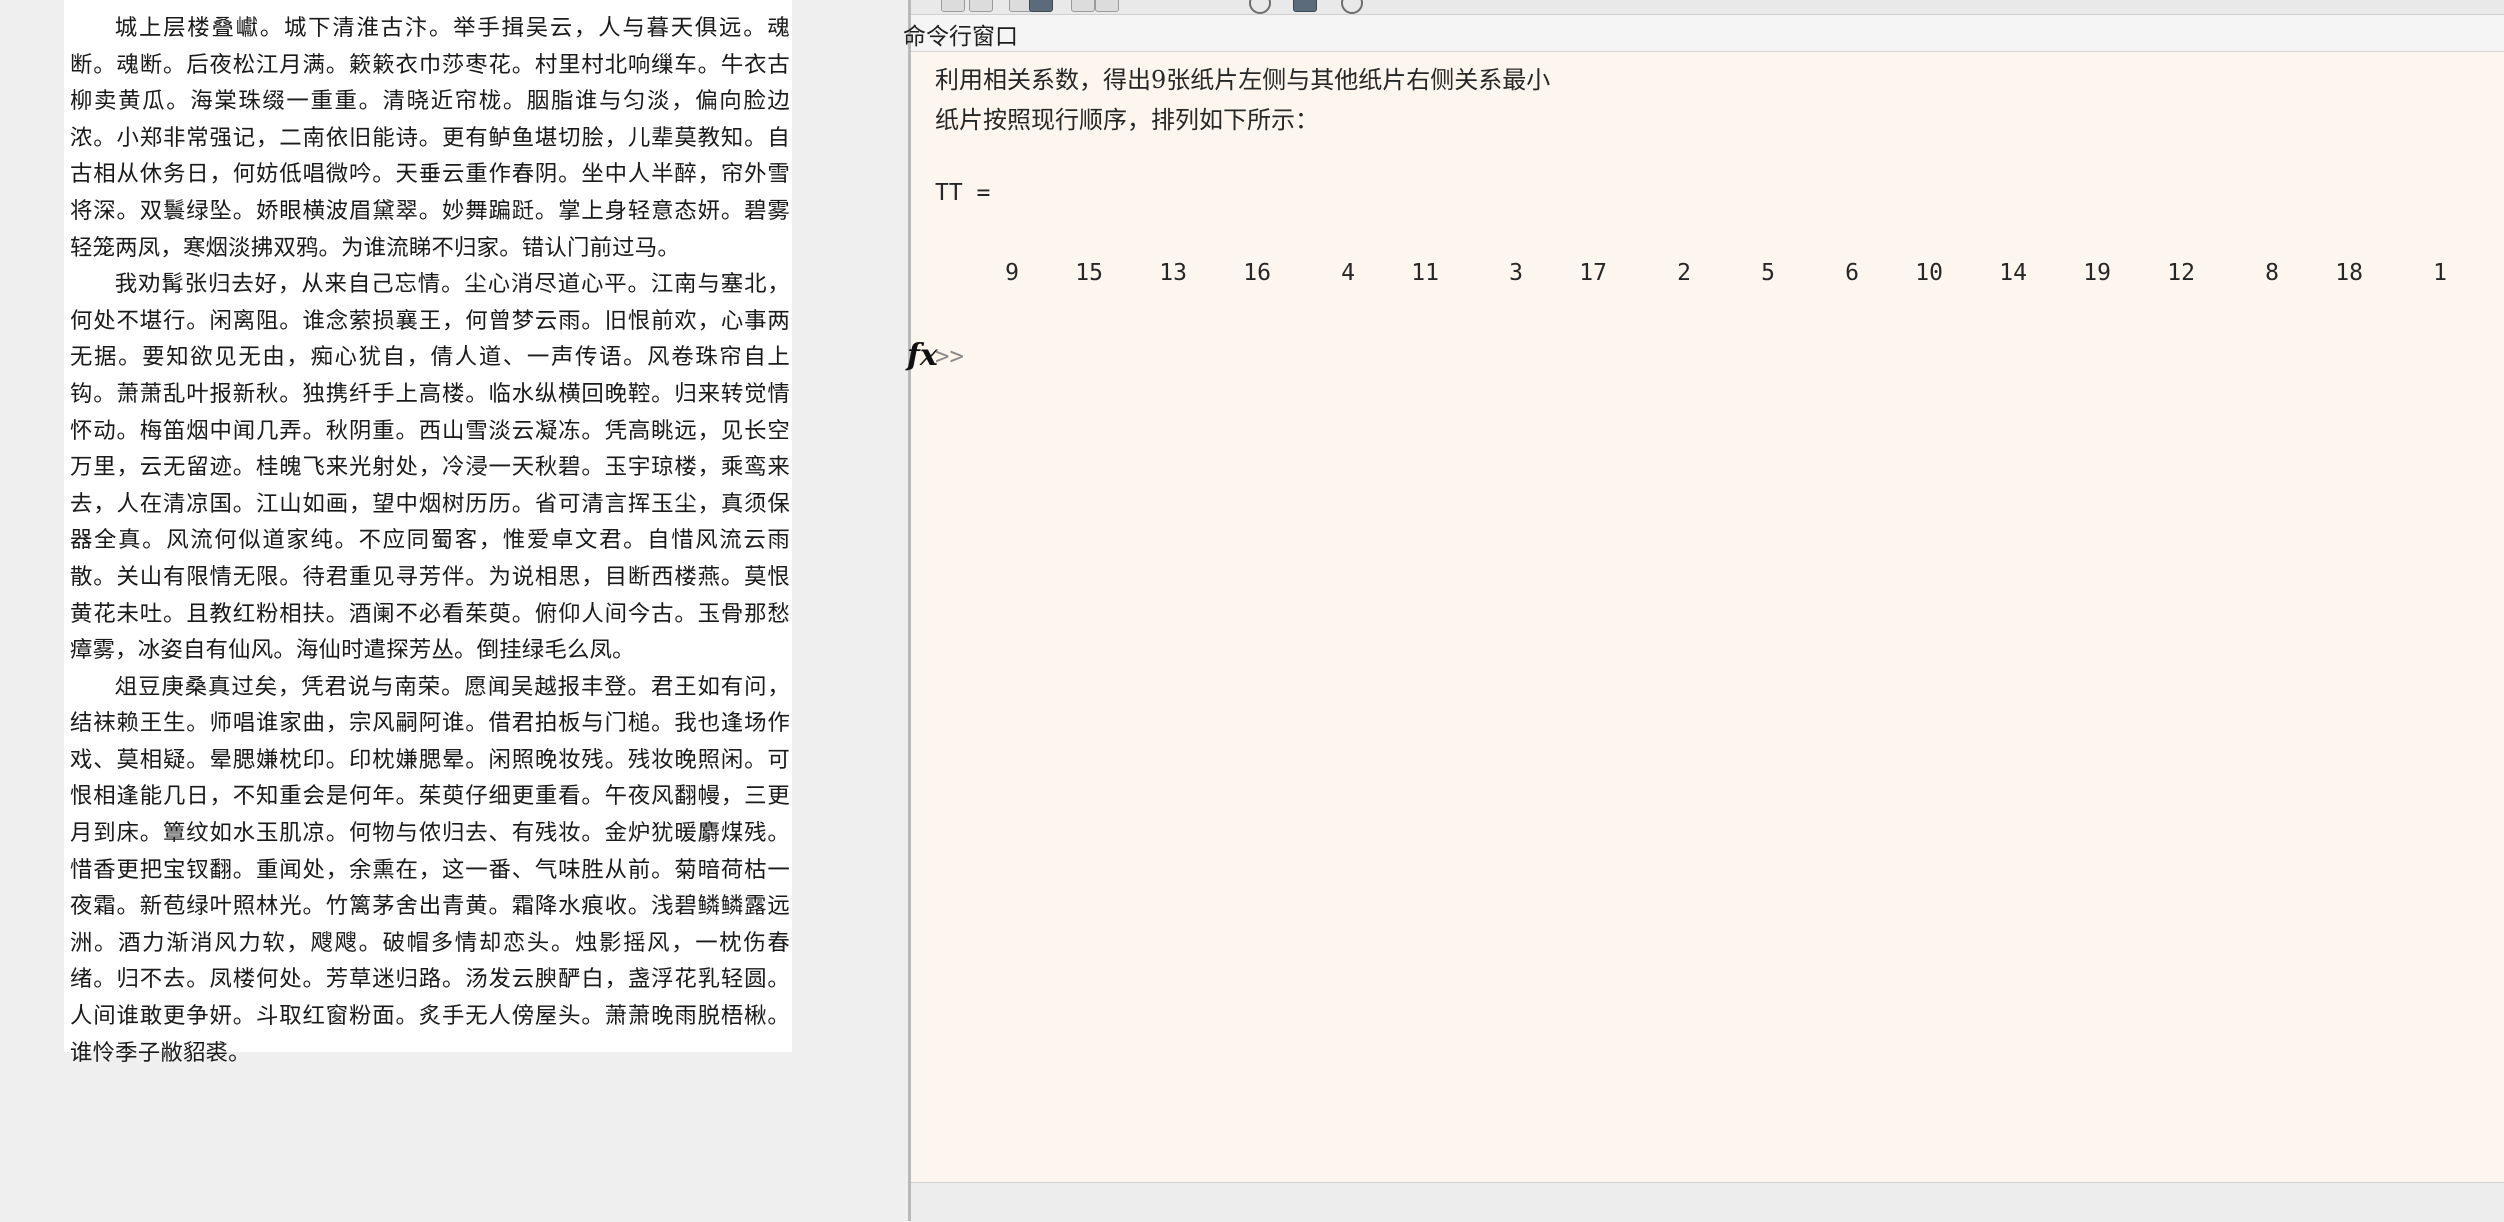  Describe the element at coordinates (953, 6) in the screenshot. I see `new-file-icon` at that location.